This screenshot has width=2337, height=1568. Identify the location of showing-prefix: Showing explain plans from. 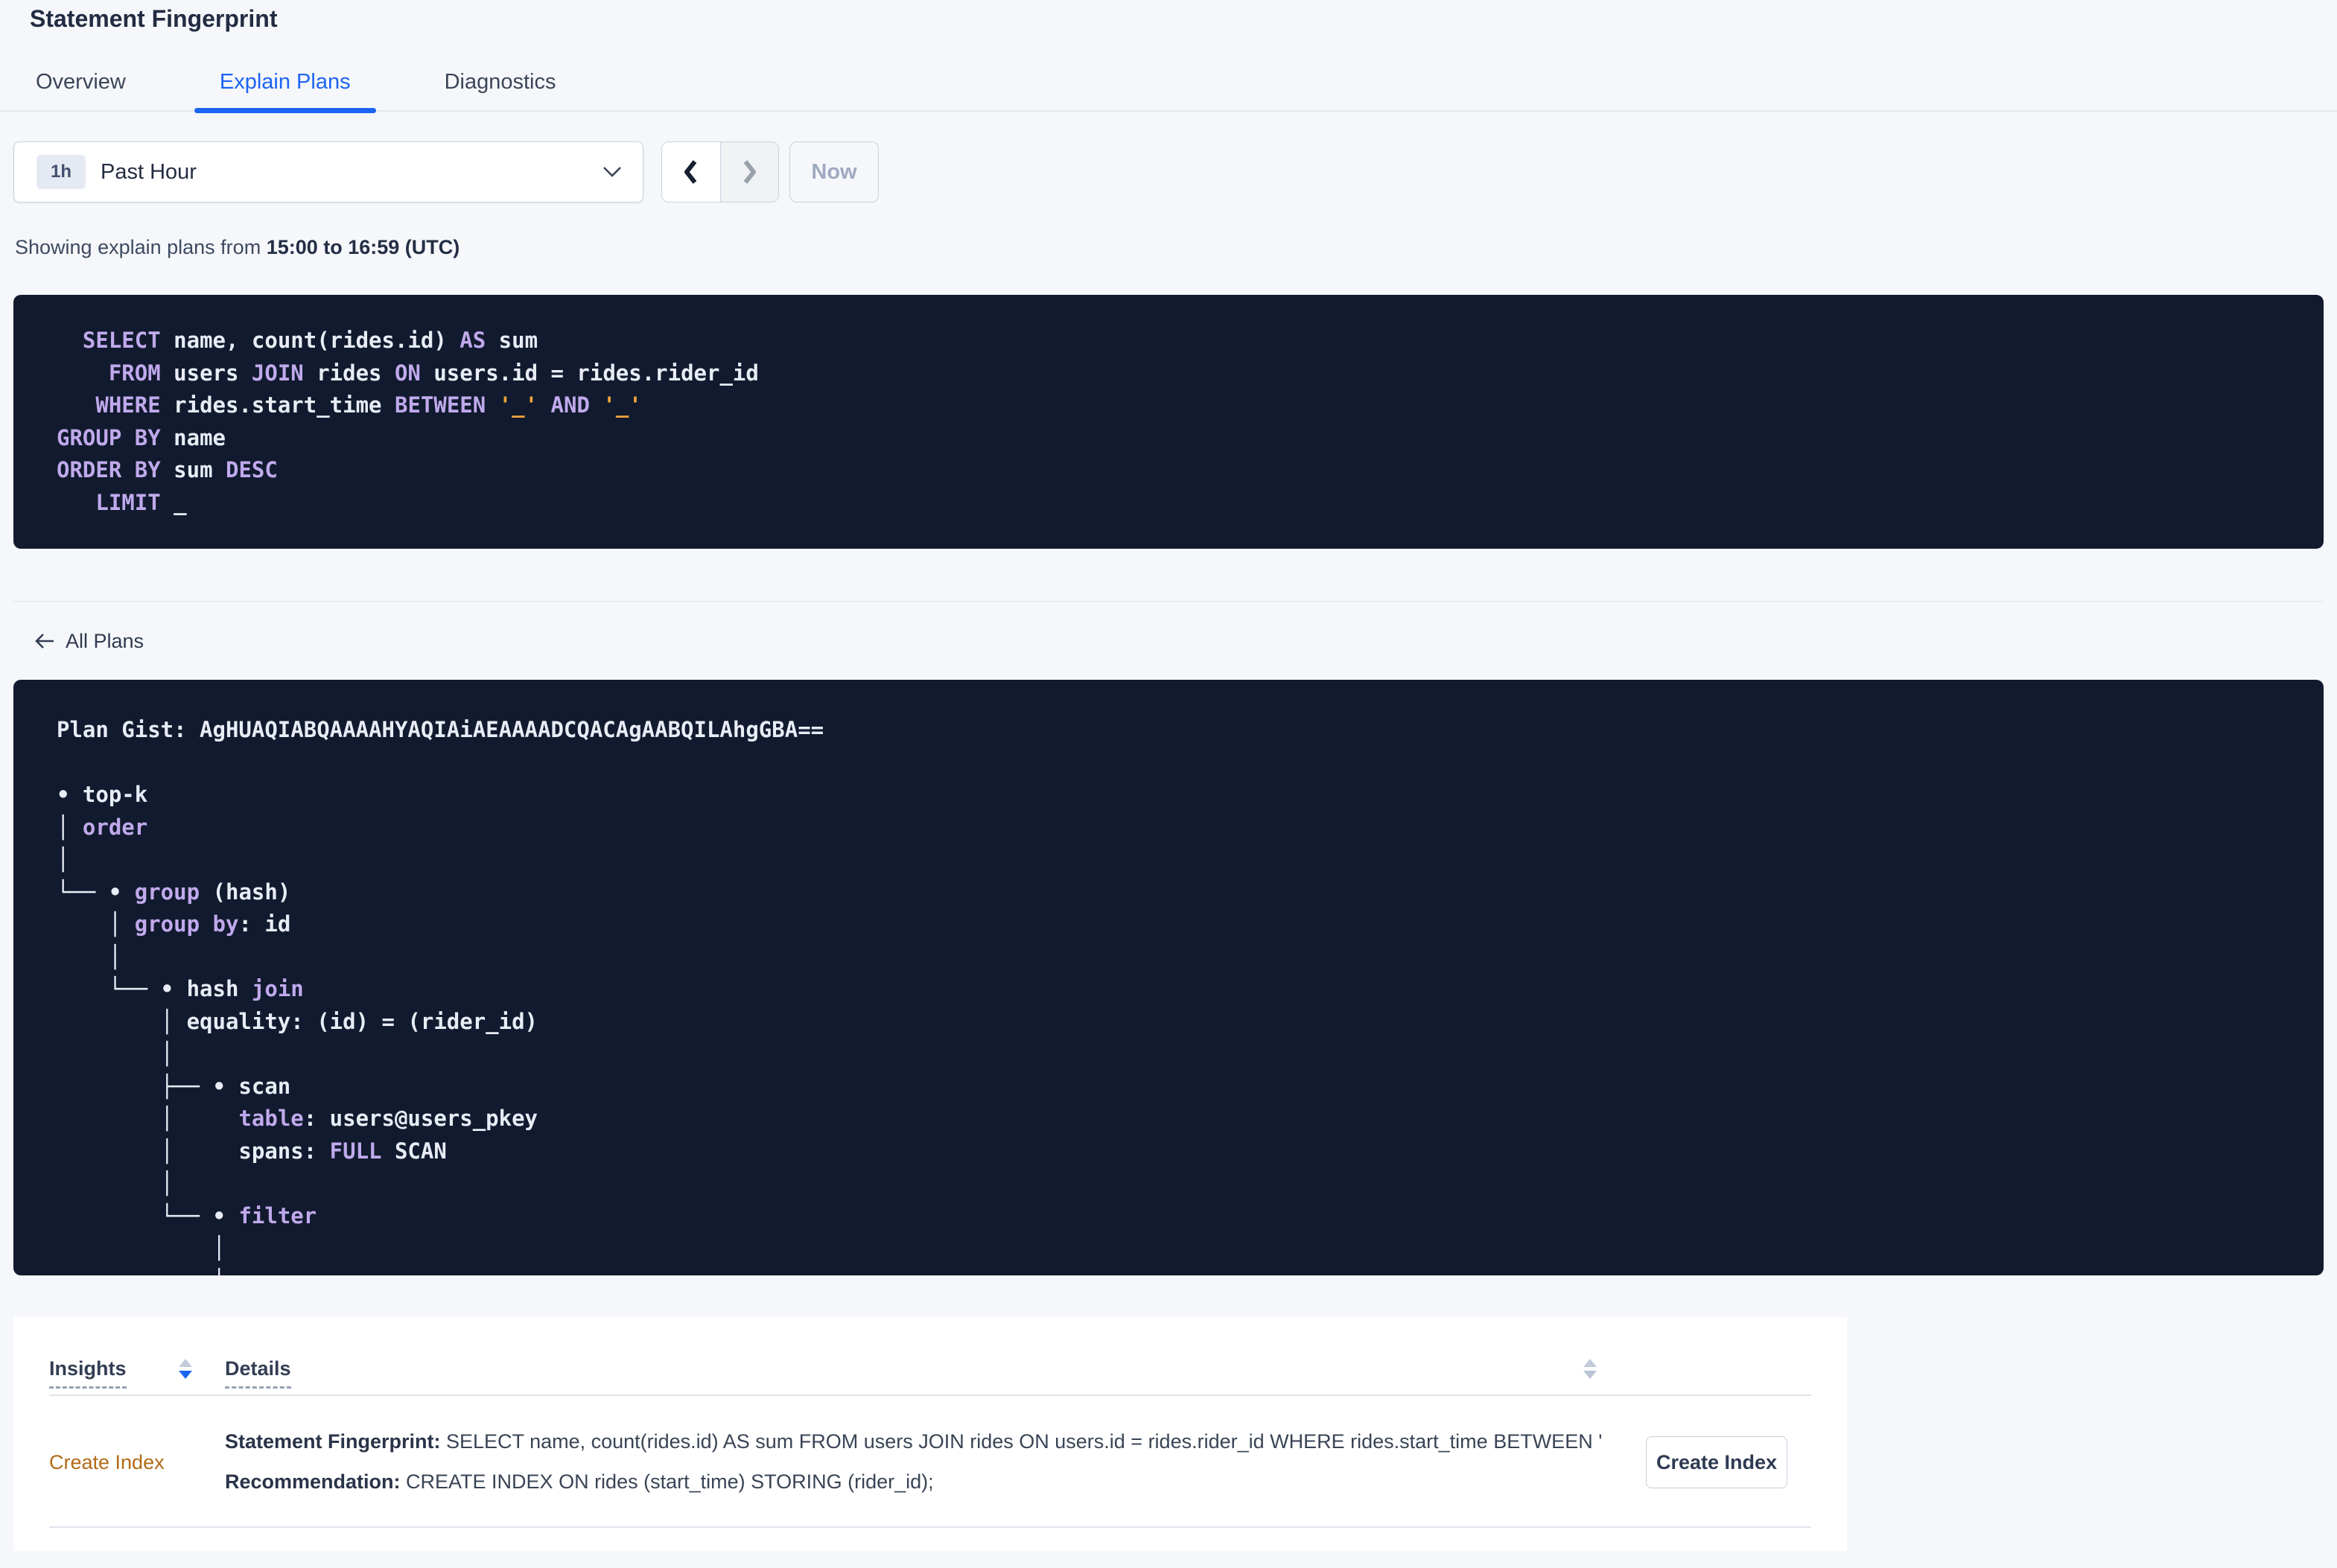
(141, 247).